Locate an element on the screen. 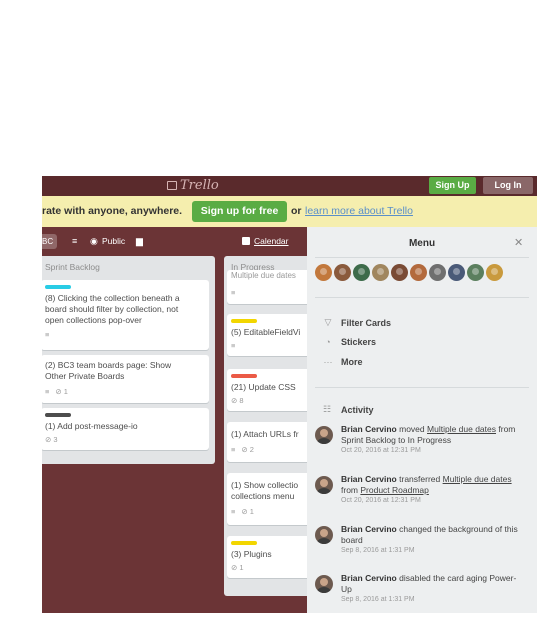 Image resolution: width=537 pixels, height=621 pixels. signup-button: Sign Up is located at coordinates (452, 185).